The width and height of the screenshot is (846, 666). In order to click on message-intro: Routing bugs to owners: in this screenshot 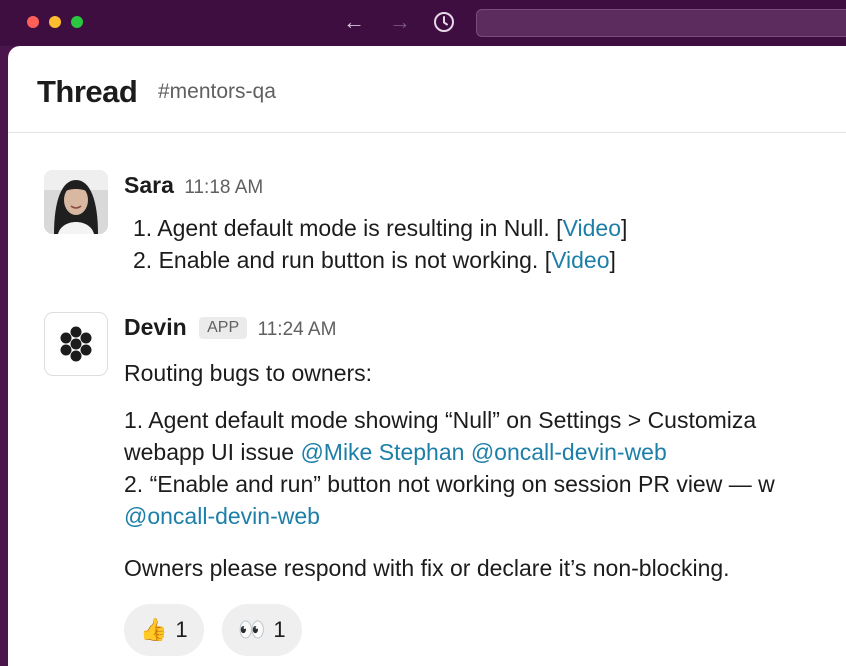, I will do `click(248, 373)`.